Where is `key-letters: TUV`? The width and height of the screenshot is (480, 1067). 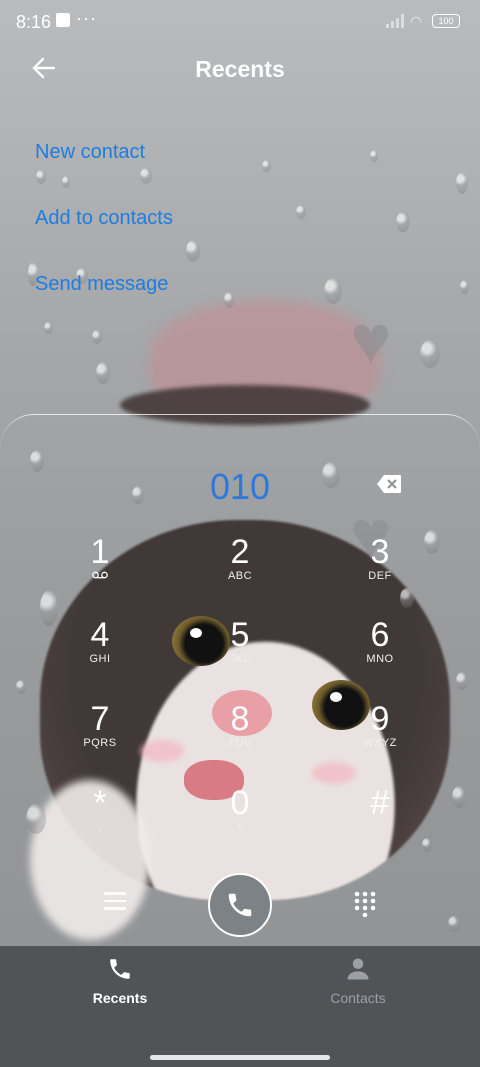 key-letters: TUV is located at coordinates (240, 743).